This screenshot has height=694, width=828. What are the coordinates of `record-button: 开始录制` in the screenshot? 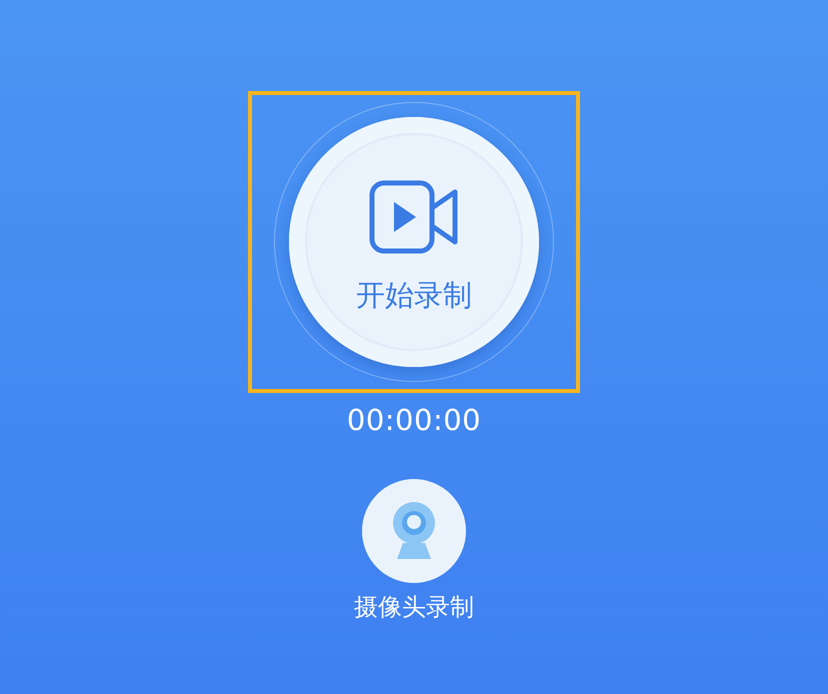 It's located at (414, 242).